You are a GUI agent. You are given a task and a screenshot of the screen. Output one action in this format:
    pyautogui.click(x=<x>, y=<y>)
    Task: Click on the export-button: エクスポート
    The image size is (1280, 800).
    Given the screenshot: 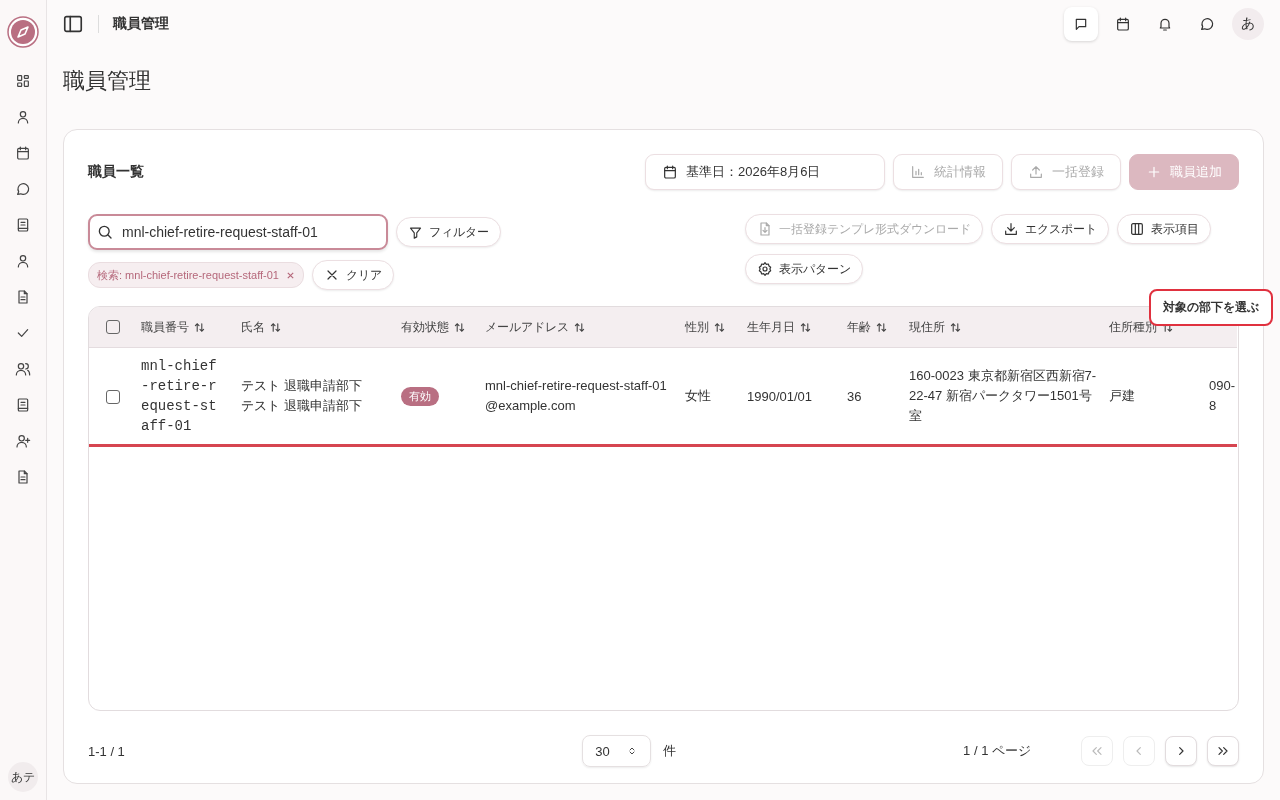 What is the action you would take?
    pyautogui.click(x=1050, y=229)
    